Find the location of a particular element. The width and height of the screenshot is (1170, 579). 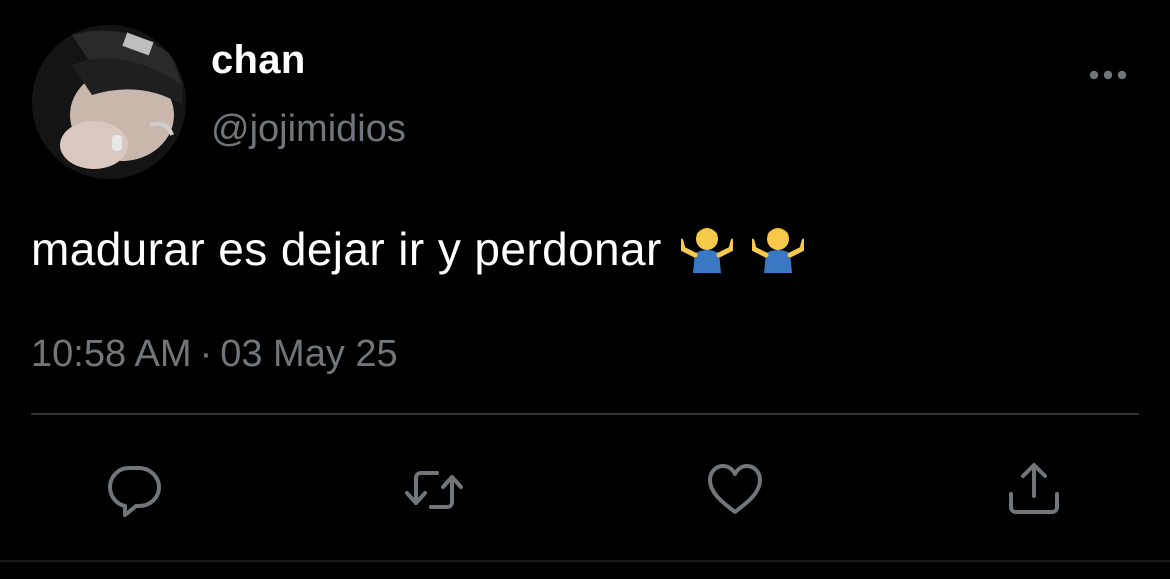

tweet-text: madurar es dejar ir y perdonar is located at coordinates (346, 249).